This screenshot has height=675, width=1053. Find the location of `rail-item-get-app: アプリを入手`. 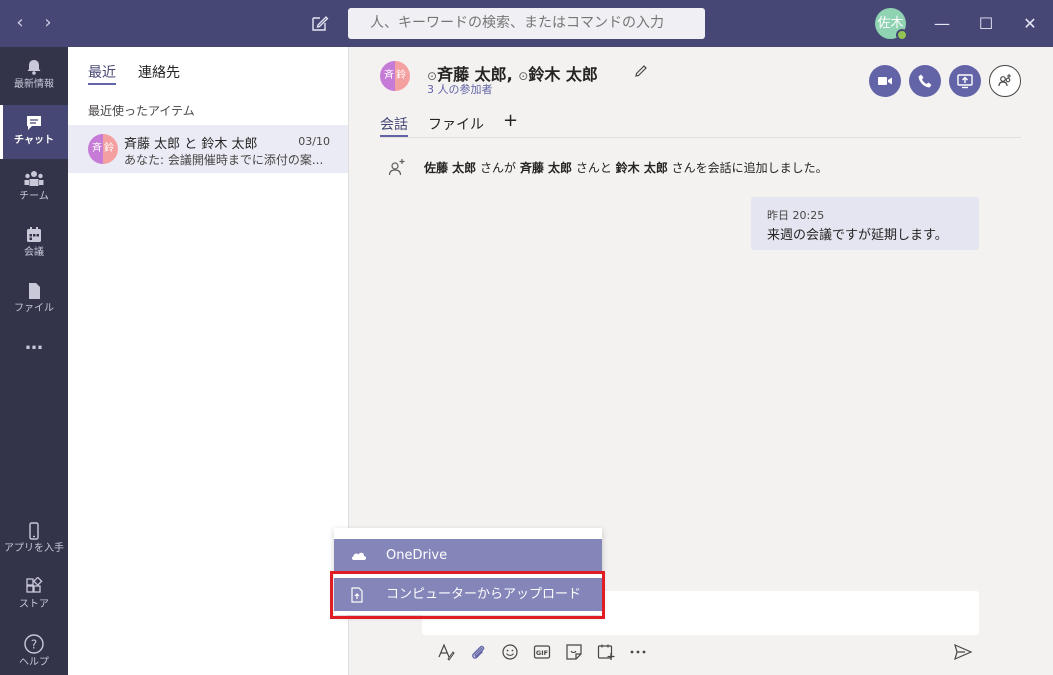

rail-item-get-app: アプリを入手 is located at coordinates (34, 540).